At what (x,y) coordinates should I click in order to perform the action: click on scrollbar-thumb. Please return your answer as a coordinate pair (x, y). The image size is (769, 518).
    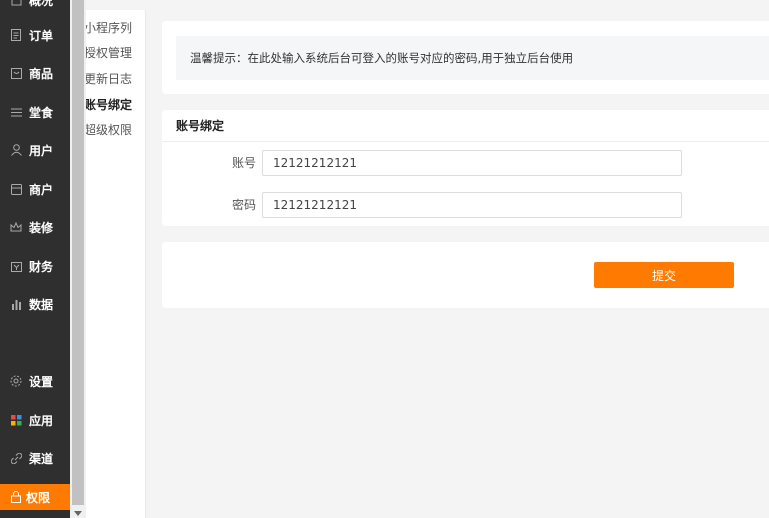
    Looking at the image, I should click on (78, 252).